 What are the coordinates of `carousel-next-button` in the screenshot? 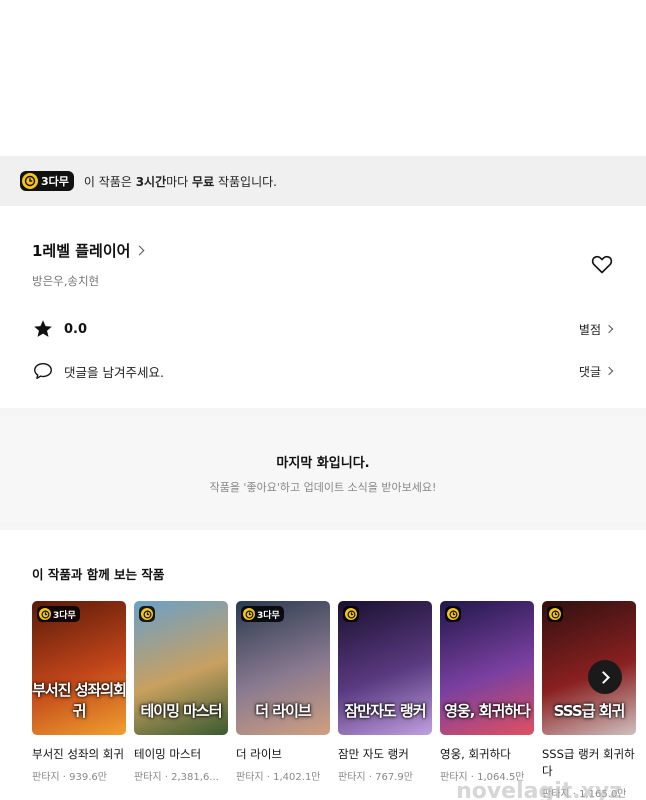 It's located at (605, 677).